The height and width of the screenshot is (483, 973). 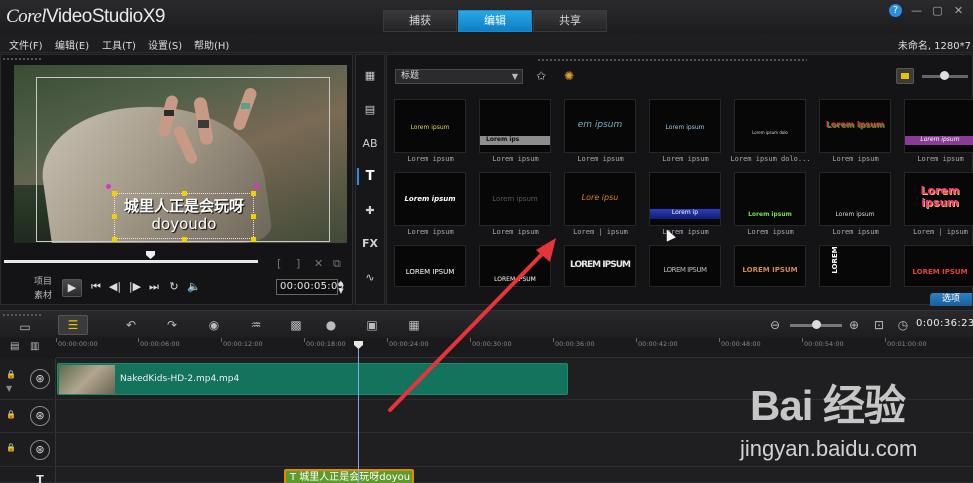 What do you see at coordinates (310, 287) in the screenshot?
I see `player-timecode: 00:00:05:09` at bounding box center [310, 287].